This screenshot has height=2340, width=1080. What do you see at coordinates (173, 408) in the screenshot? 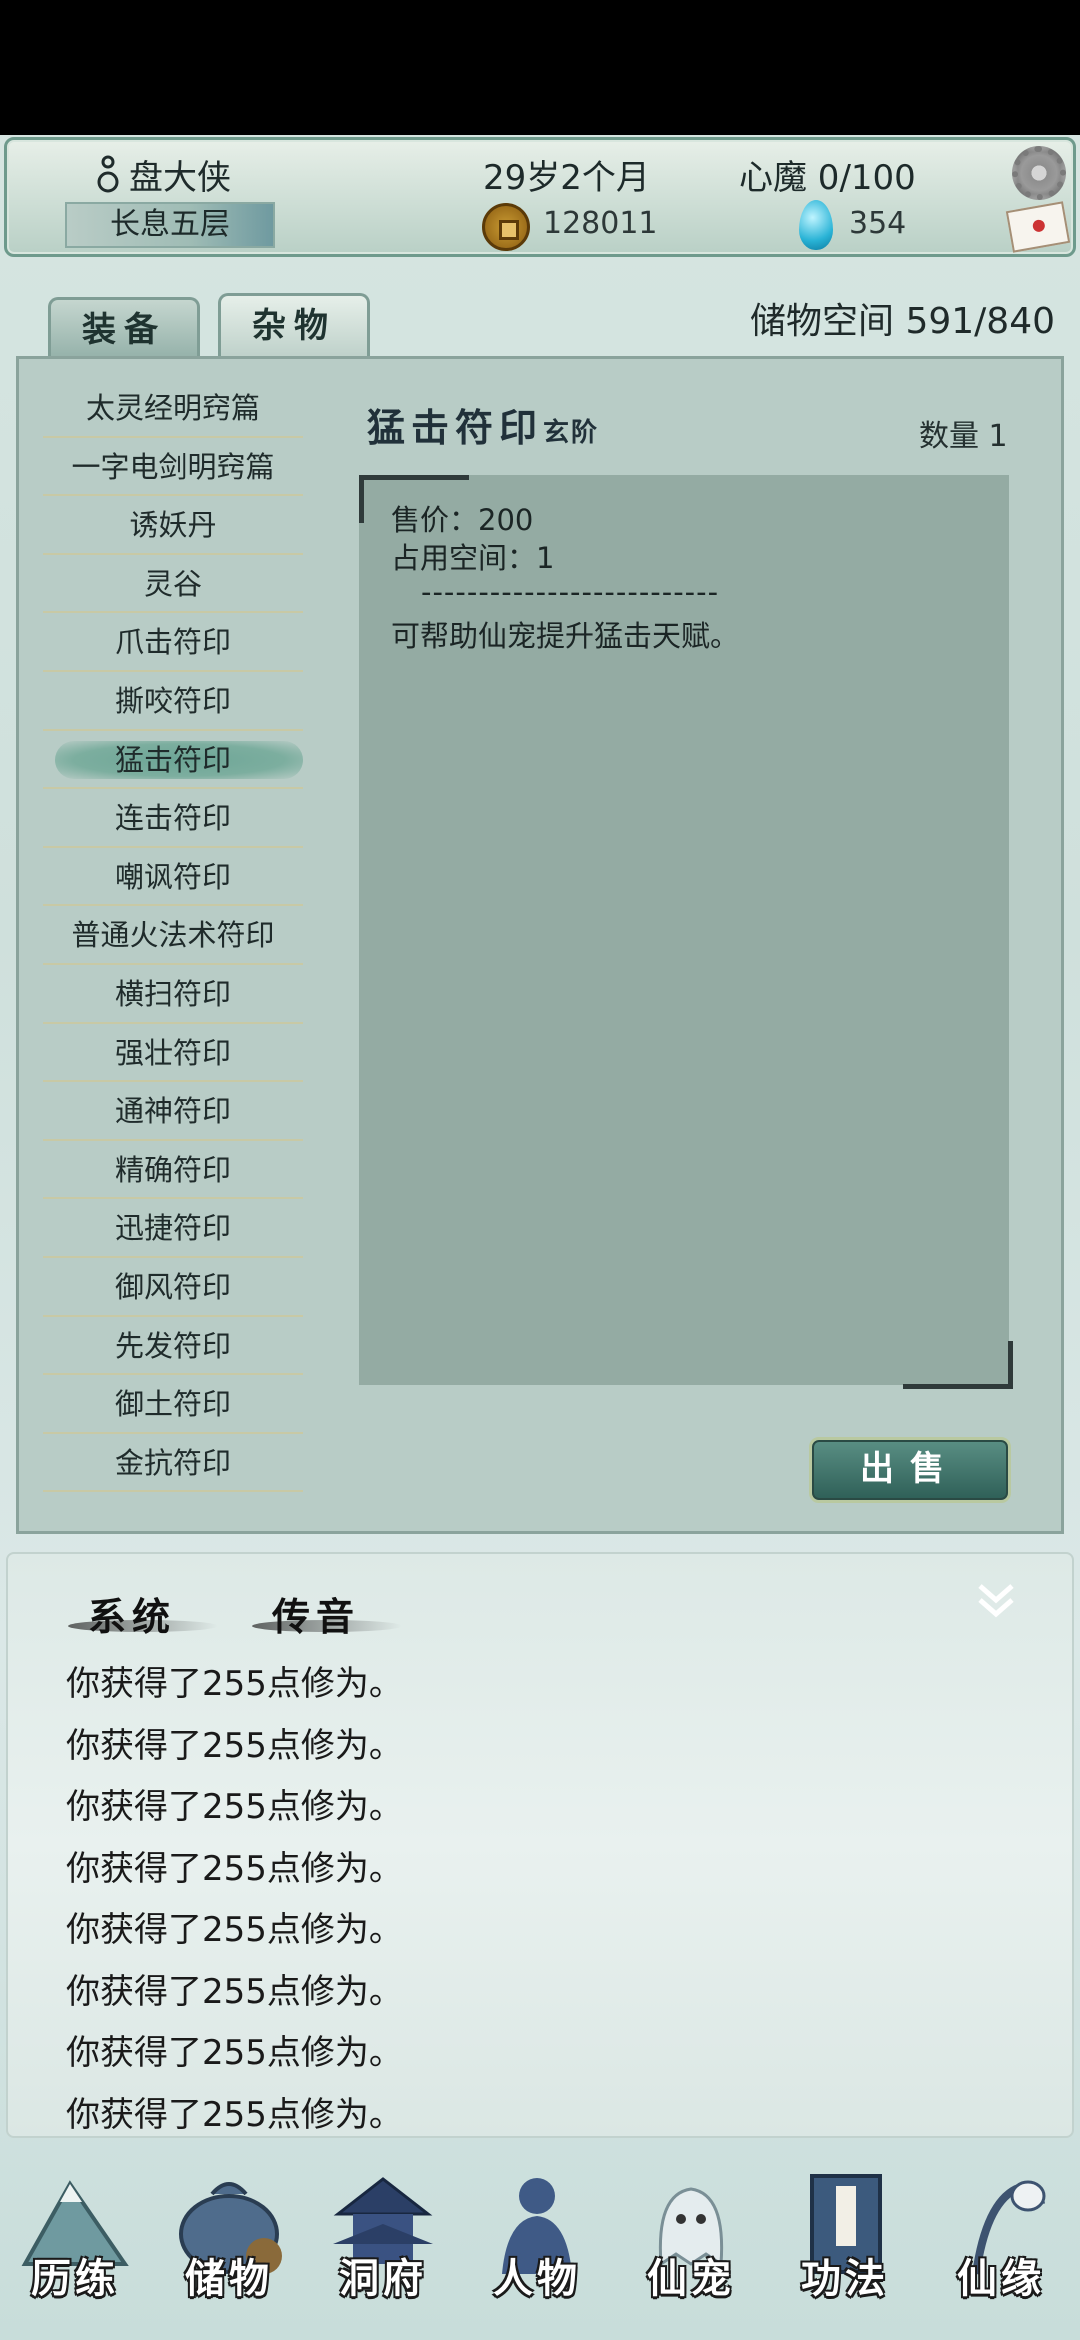
I see `list-item: 太灵经明窍篇` at bounding box center [173, 408].